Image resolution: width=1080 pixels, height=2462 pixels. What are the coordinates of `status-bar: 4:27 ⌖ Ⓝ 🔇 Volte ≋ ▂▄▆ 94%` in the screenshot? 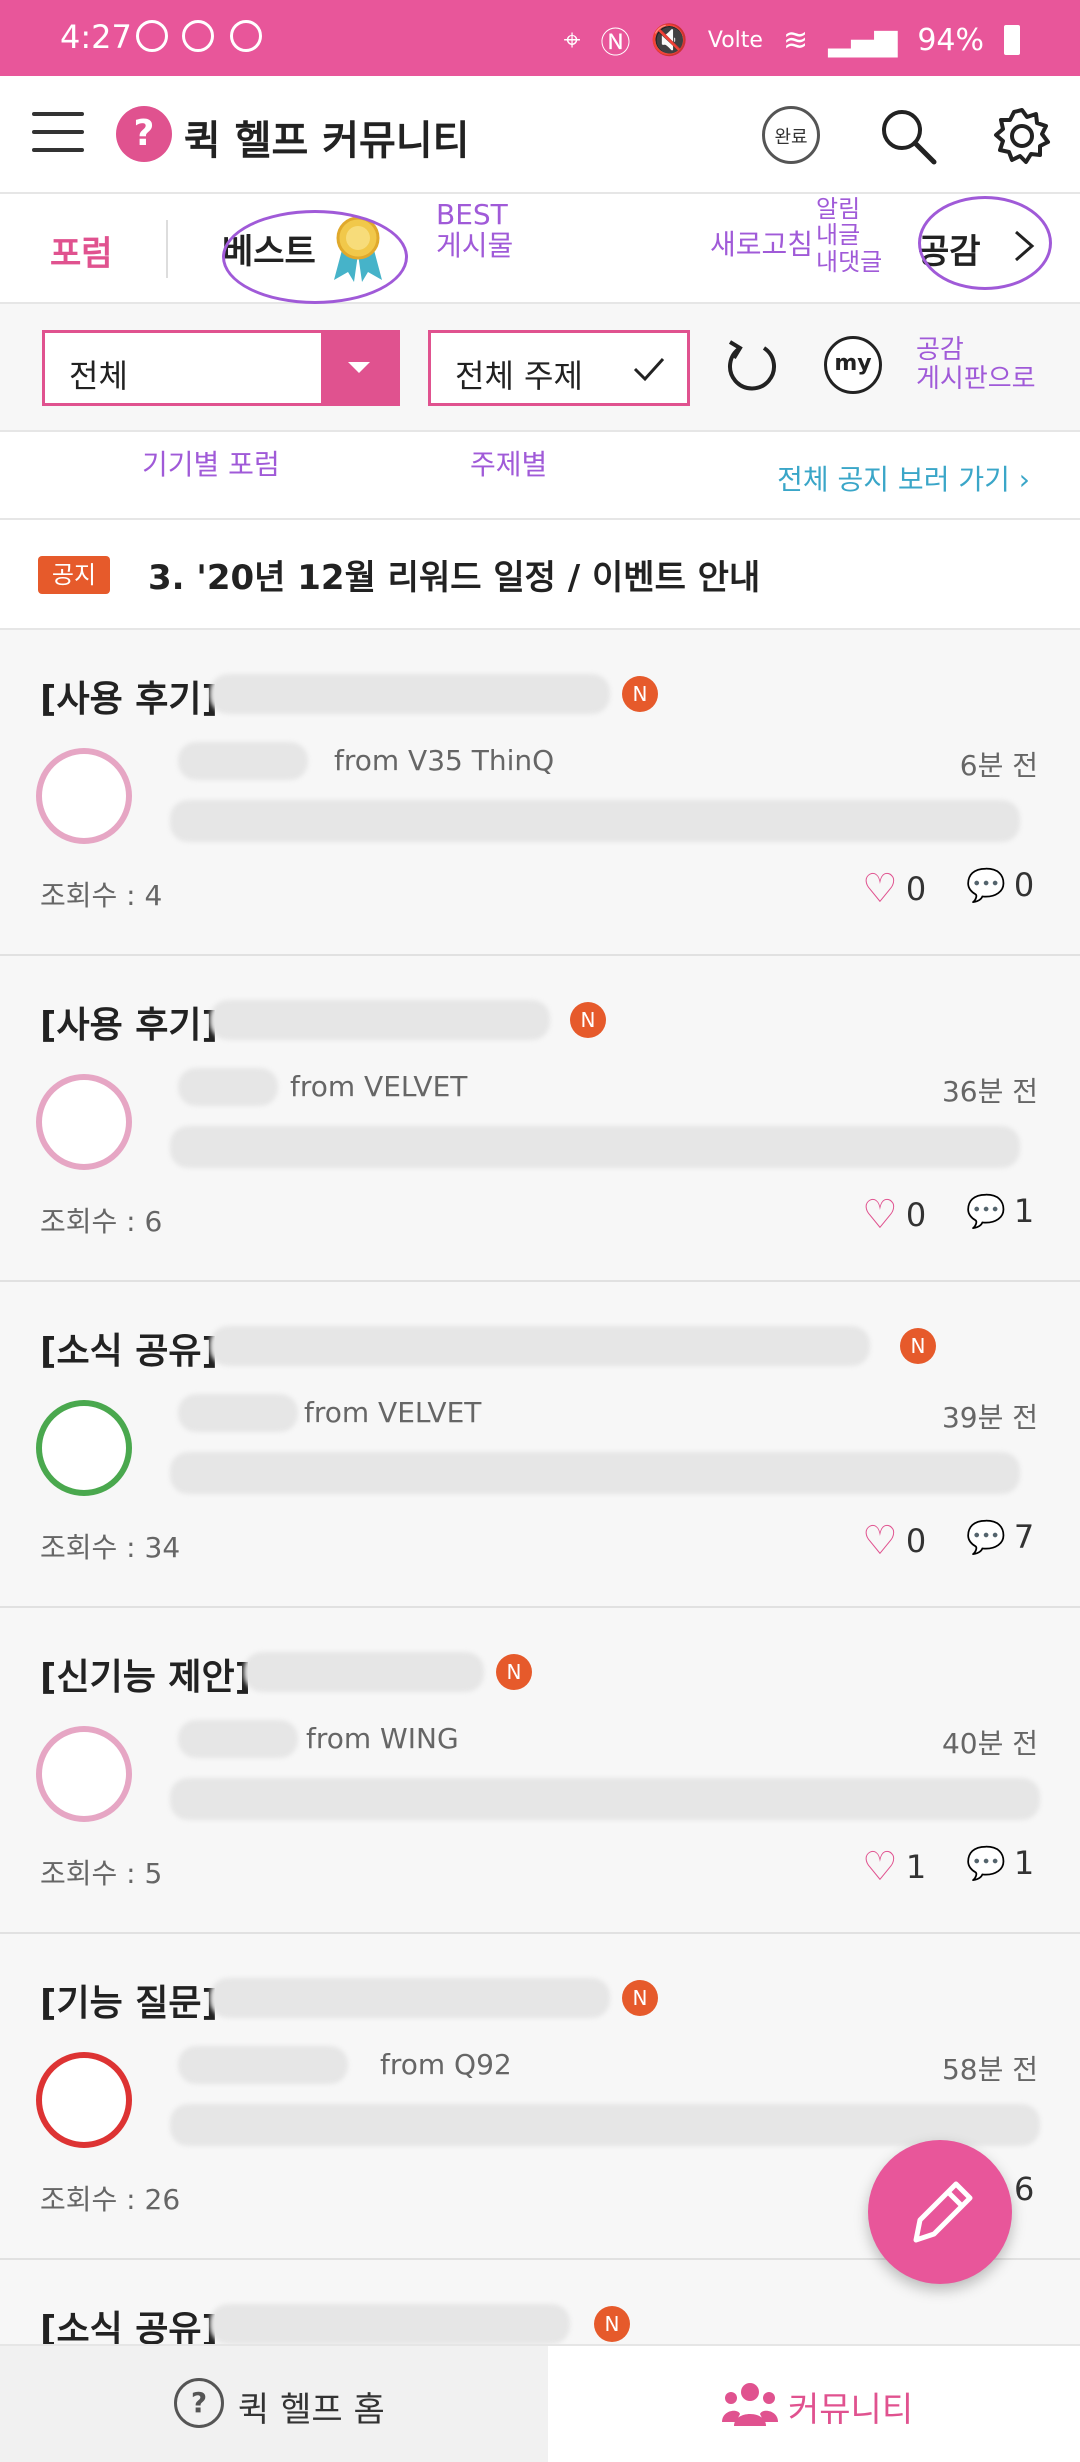 It's located at (540, 38).